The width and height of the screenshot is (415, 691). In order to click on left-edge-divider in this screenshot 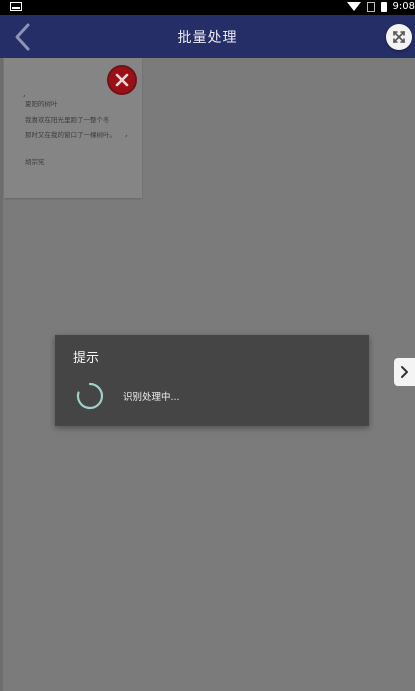, I will do `click(1, 374)`.